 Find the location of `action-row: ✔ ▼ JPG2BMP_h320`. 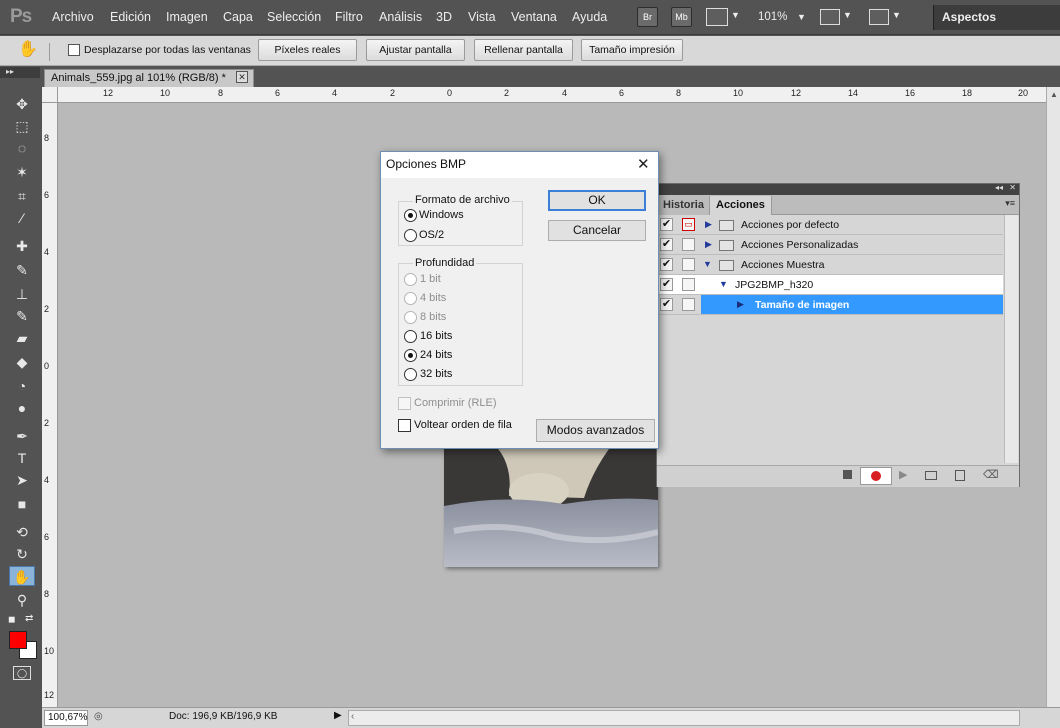

action-row: ✔ ▼ JPG2BMP_h320 is located at coordinates (830, 285).